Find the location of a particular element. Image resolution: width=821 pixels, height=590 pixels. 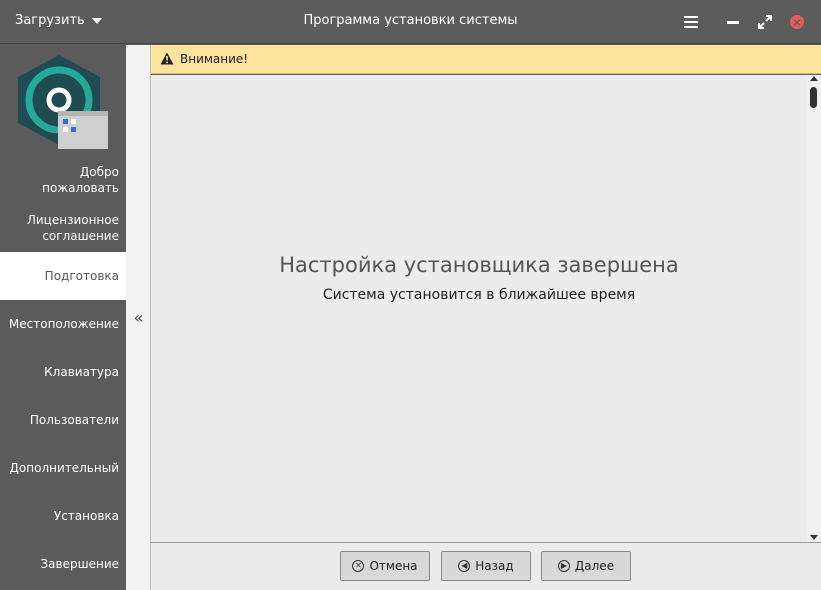

load-menu-button: Загрузить is located at coordinates (58, 20).